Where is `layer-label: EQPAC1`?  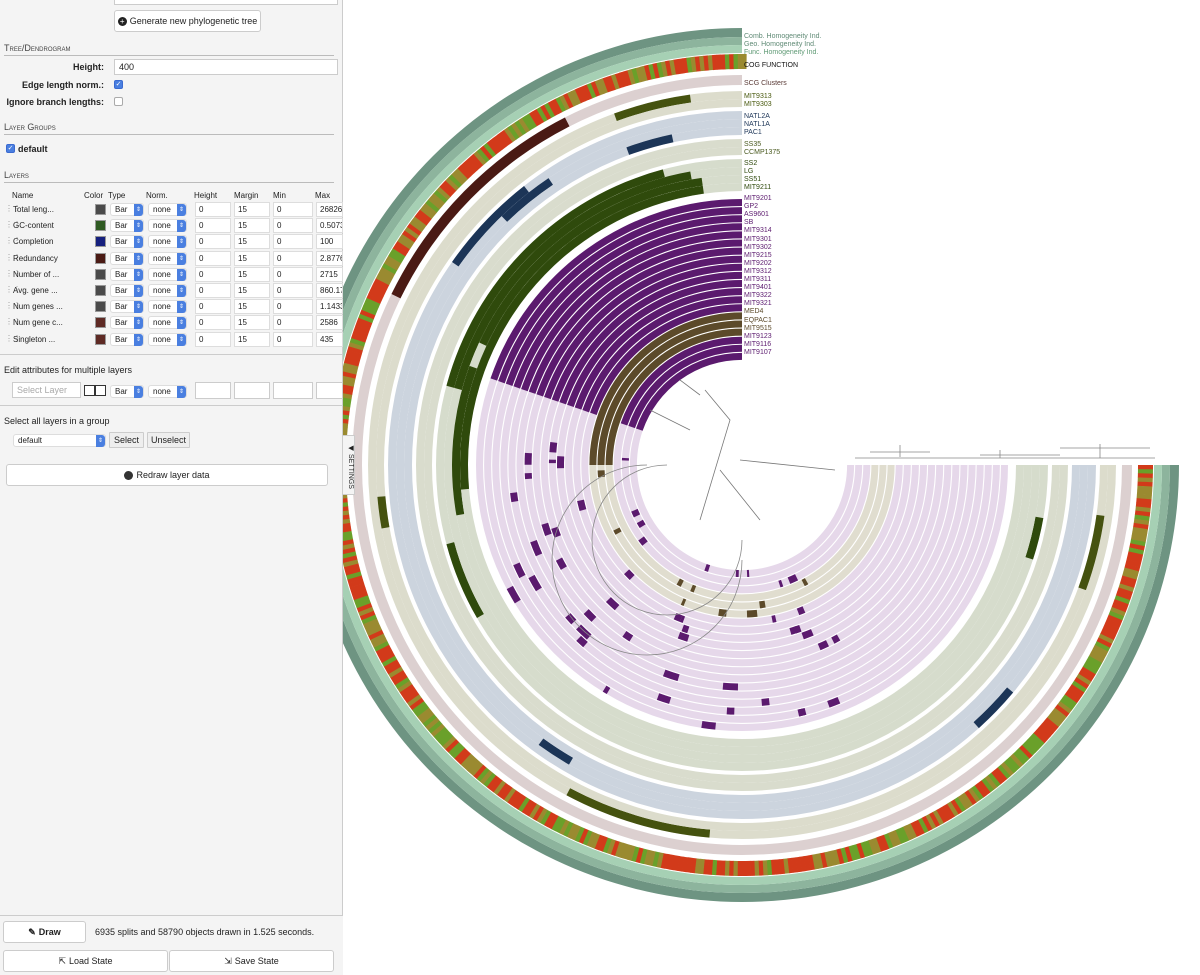 layer-label: EQPAC1 is located at coordinates (758, 320).